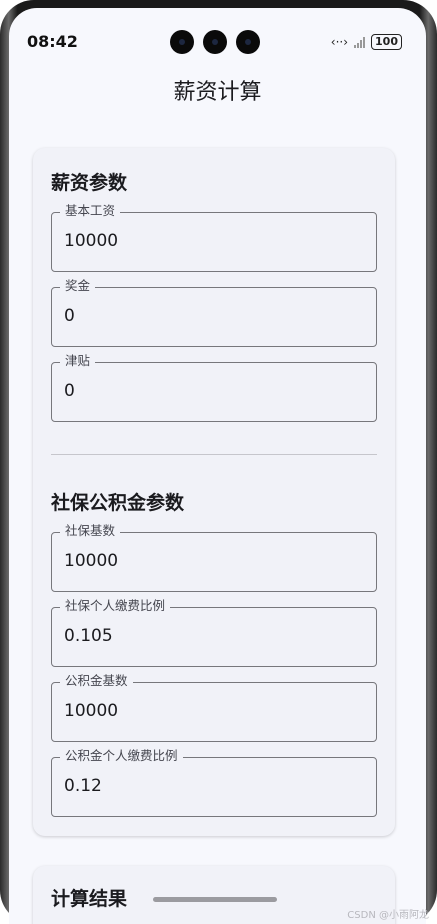  Describe the element at coordinates (90, 531) in the screenshot. I see `field-label: 社保基数` at that location.